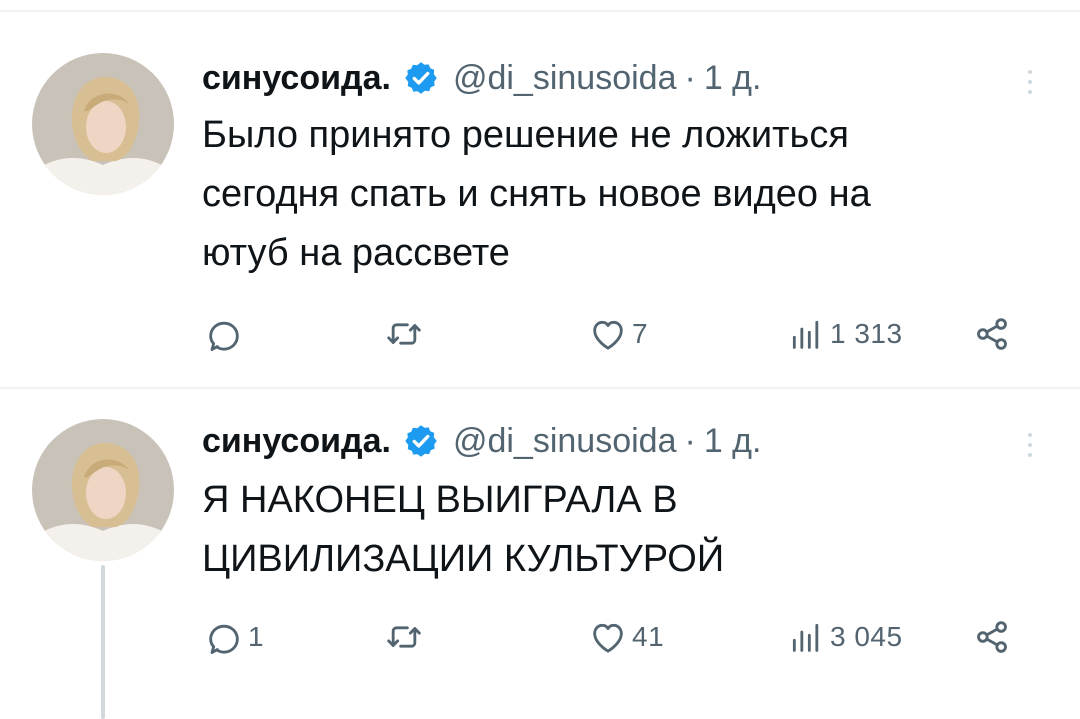 The image size is (1080, 719). I want to click on reply-button, so click(226, 334).